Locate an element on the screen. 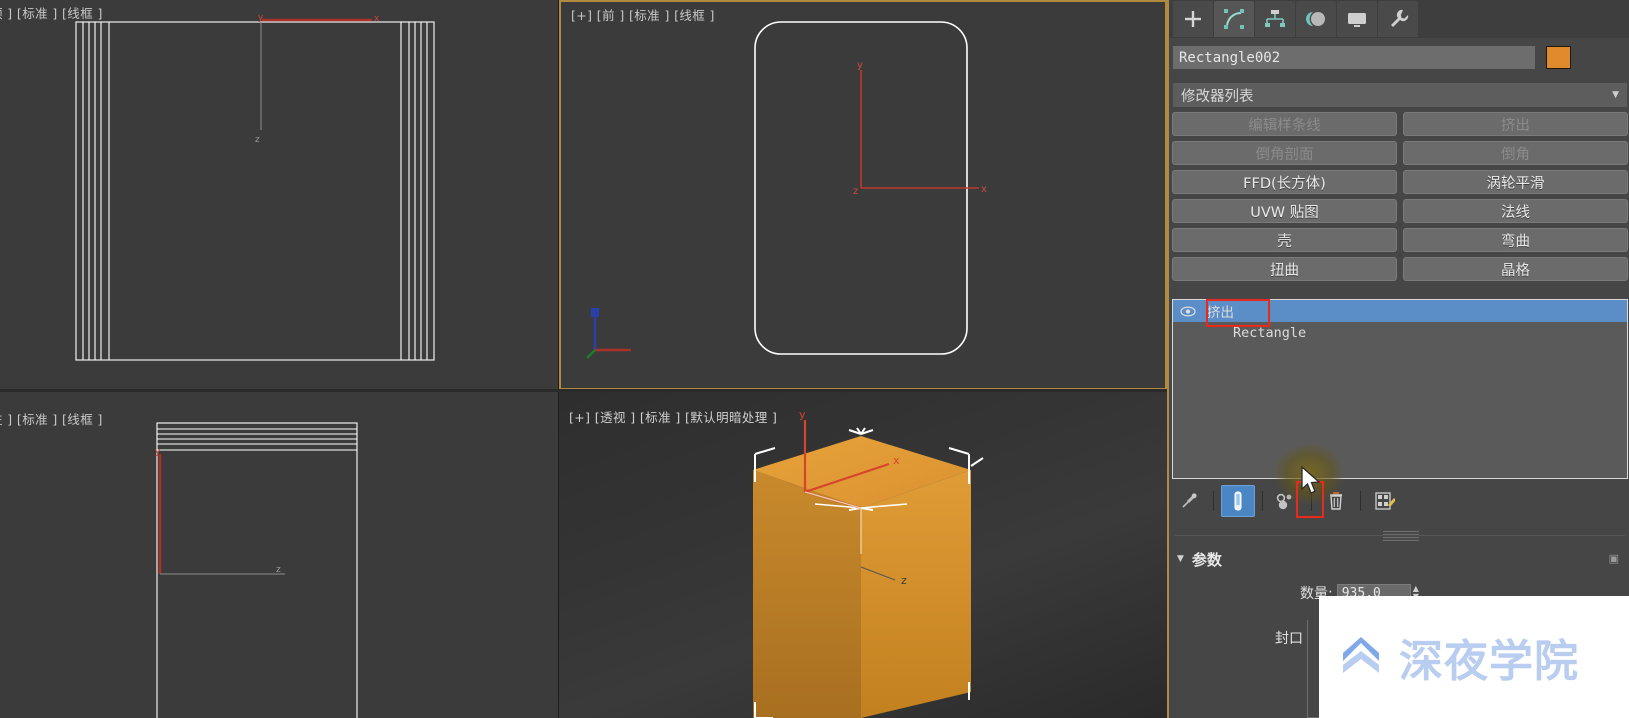 This screenshot has height=718, width=1629. modifier-stack-toolbar is located at coordinates (1400, 501).